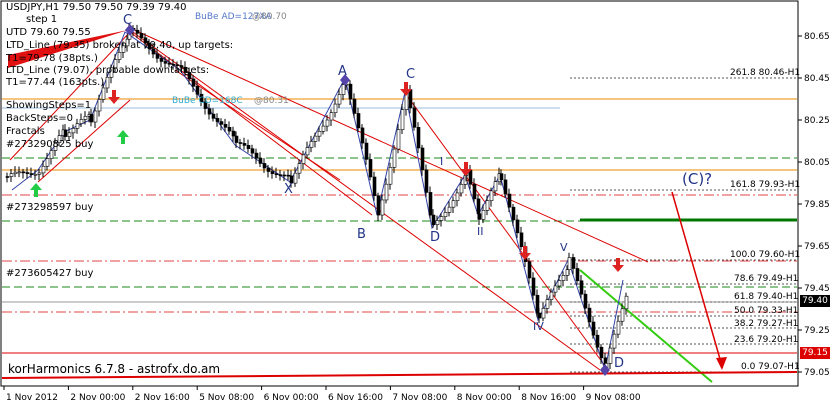 This screenshot has height=407, width=837. Describe the element at coordinates (291, 398) in the screenshot. I see `time-tick-label: 6 Nov 00:00` at that location.